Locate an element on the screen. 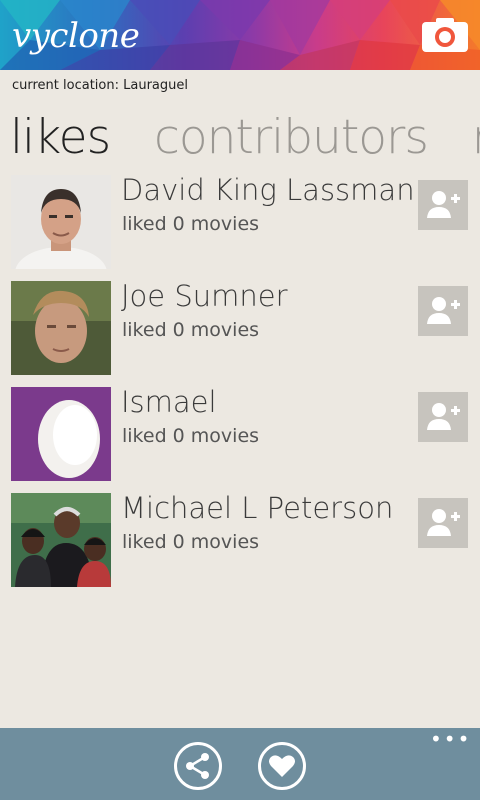 This screenshot has height=800, width=480. list-item: Joe Sumner liked 0 movies is located at coordinates (240, 333).